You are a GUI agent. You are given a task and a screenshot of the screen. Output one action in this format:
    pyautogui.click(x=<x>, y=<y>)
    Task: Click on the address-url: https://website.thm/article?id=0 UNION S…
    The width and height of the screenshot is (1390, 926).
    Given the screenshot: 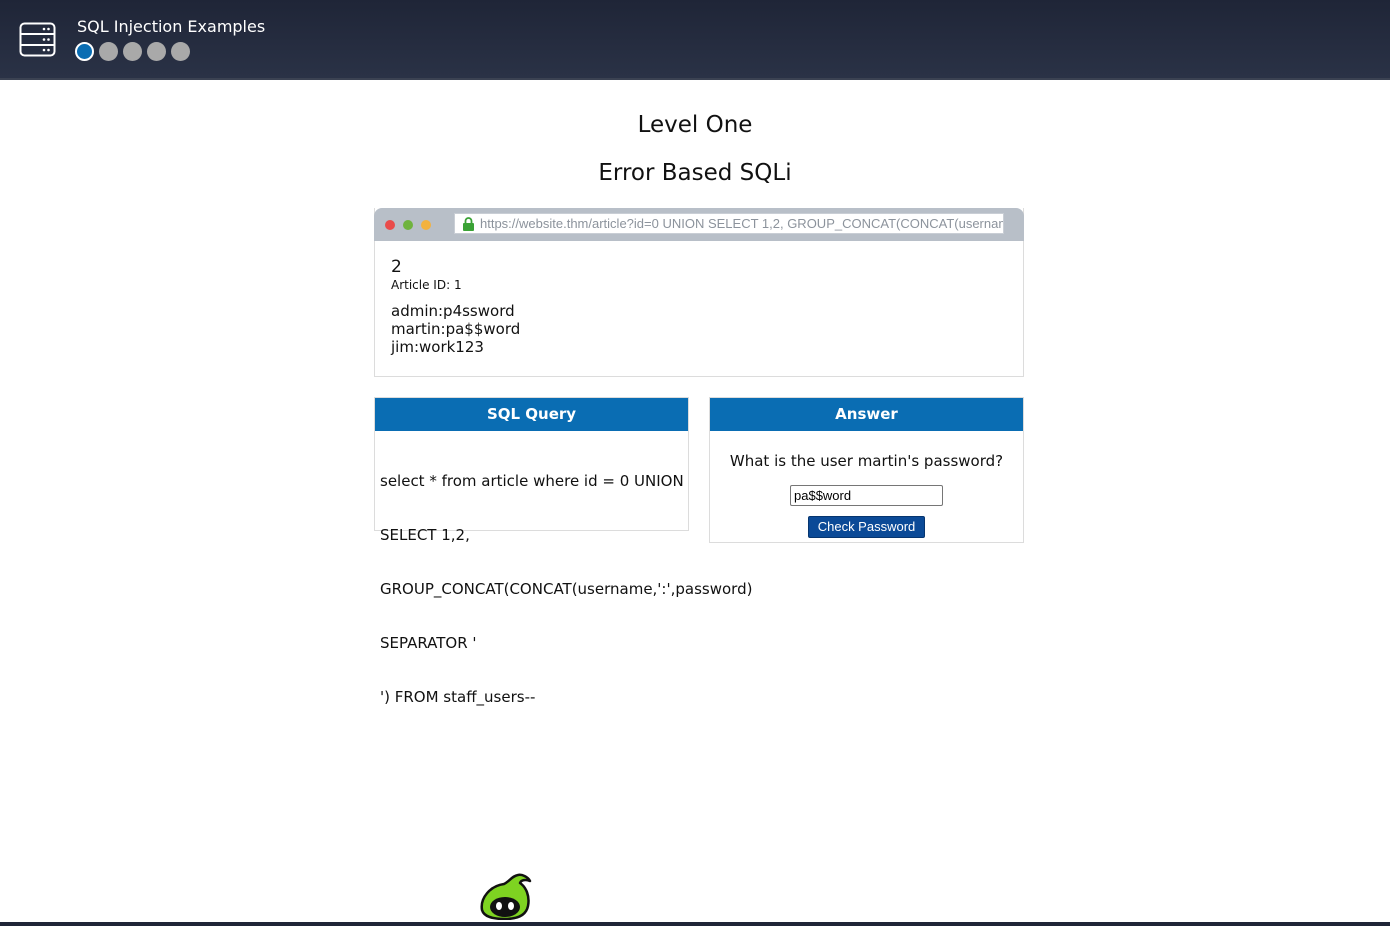 What is the action you would take?
    pyautogui.click(x=741, y=223)
    